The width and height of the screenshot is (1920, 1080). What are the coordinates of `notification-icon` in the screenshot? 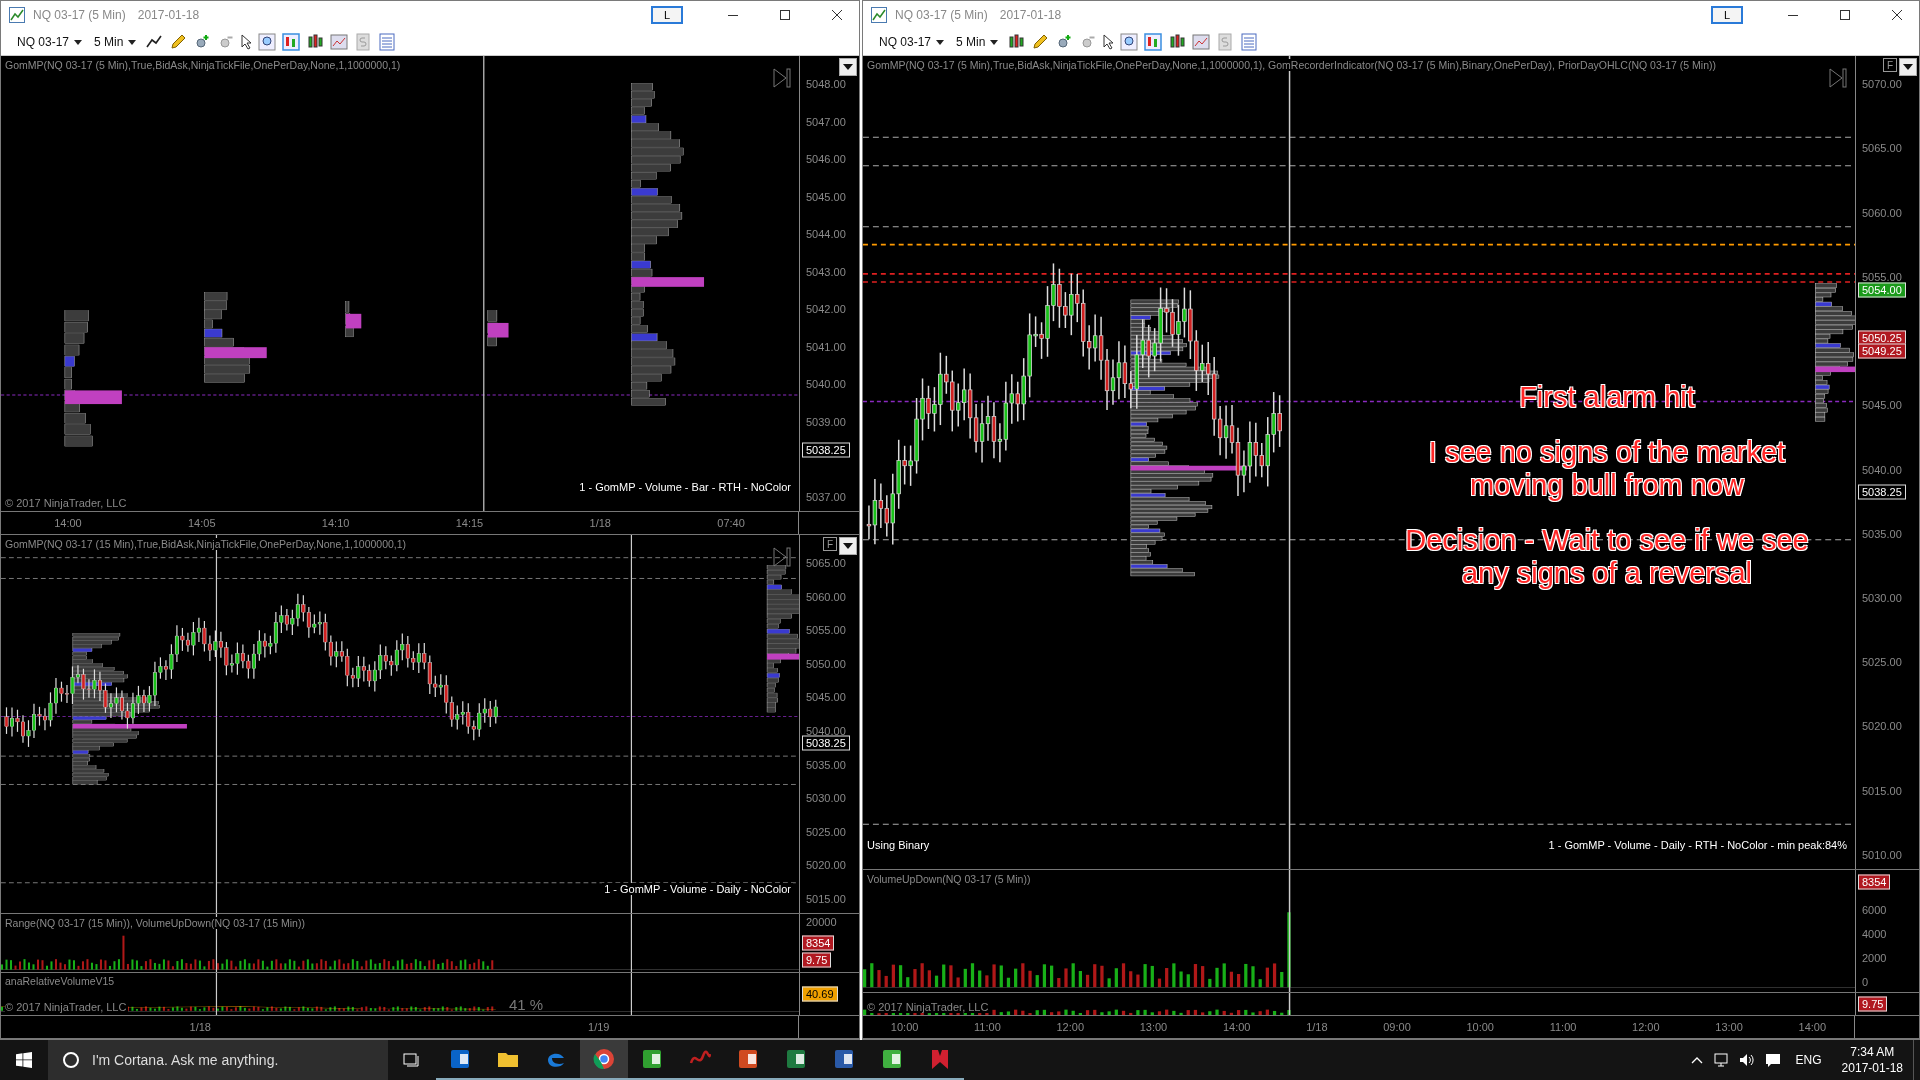 It's located at (1772, 1060).